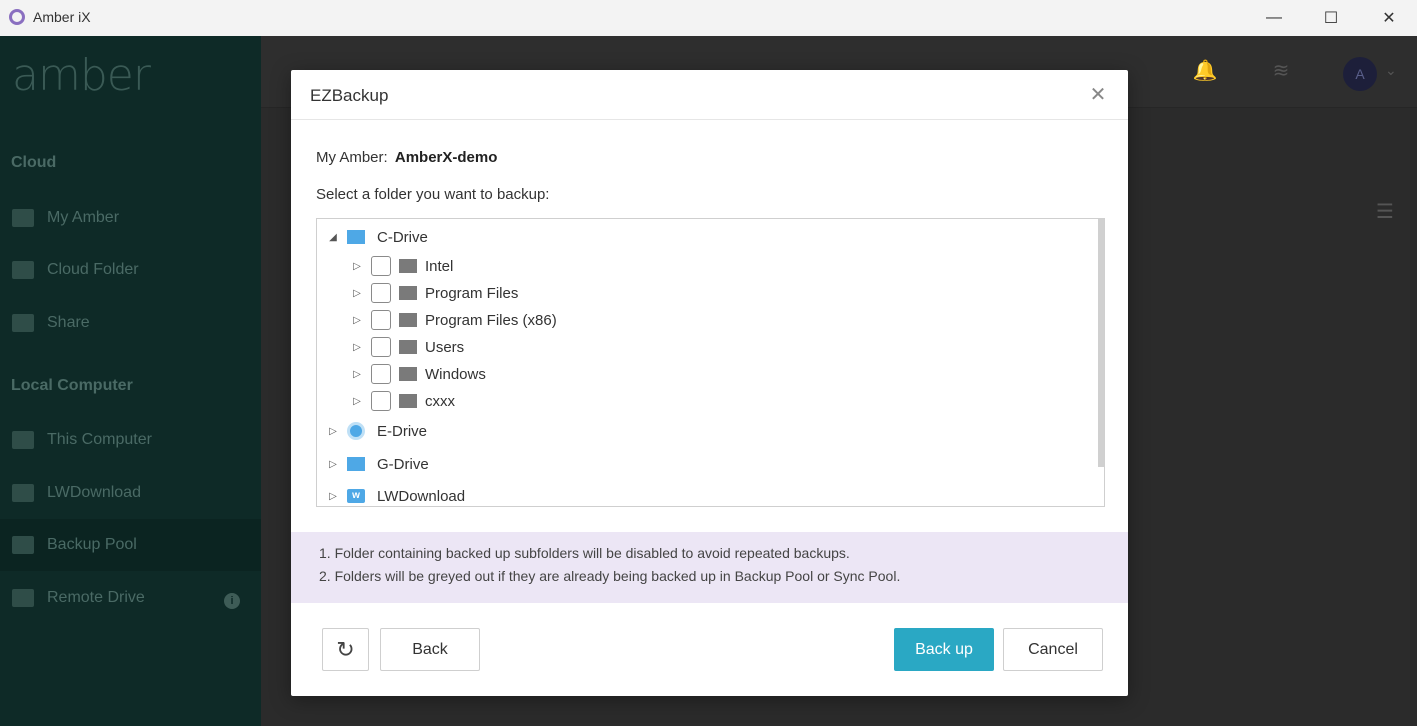 This screenshot has height=726, width=1417. I want to click on sidebar-item-remote-drive: Remote Drive, so click(130, 598).